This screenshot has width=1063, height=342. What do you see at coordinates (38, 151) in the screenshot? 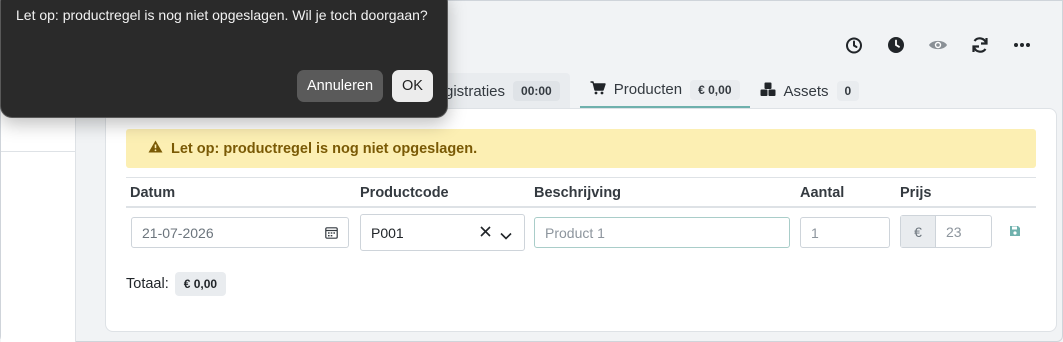
I see `left-panel-divider` at bounding box center [38, 151].